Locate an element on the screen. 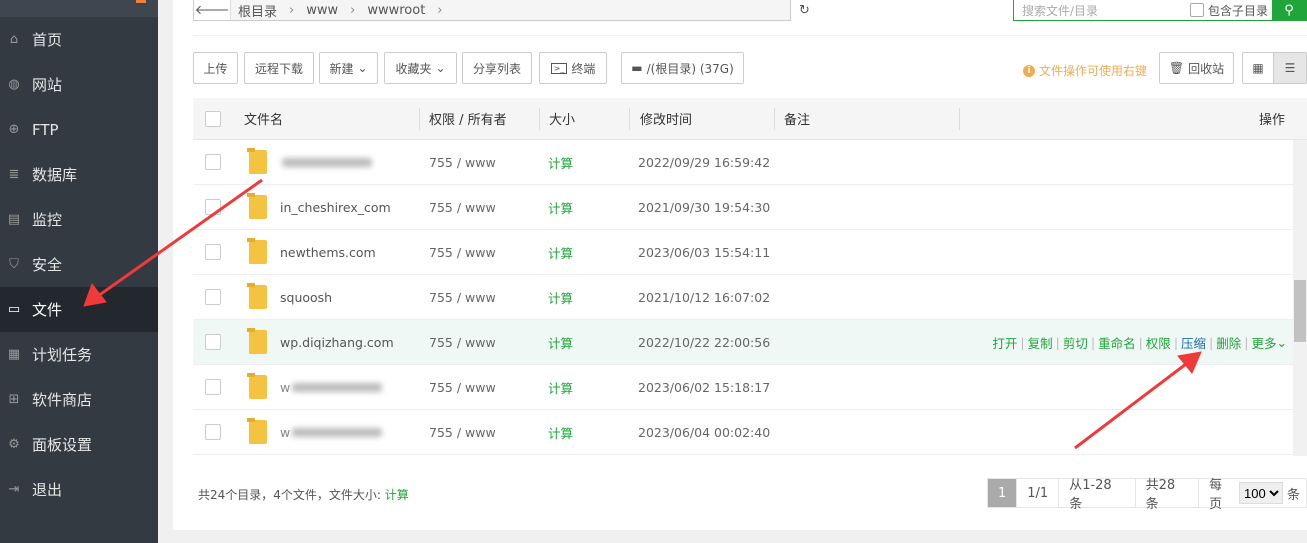 This screenshot has height=543, width=1307. sidebar-item-4: ▤ 监控 is located at coordinates (79, 219).